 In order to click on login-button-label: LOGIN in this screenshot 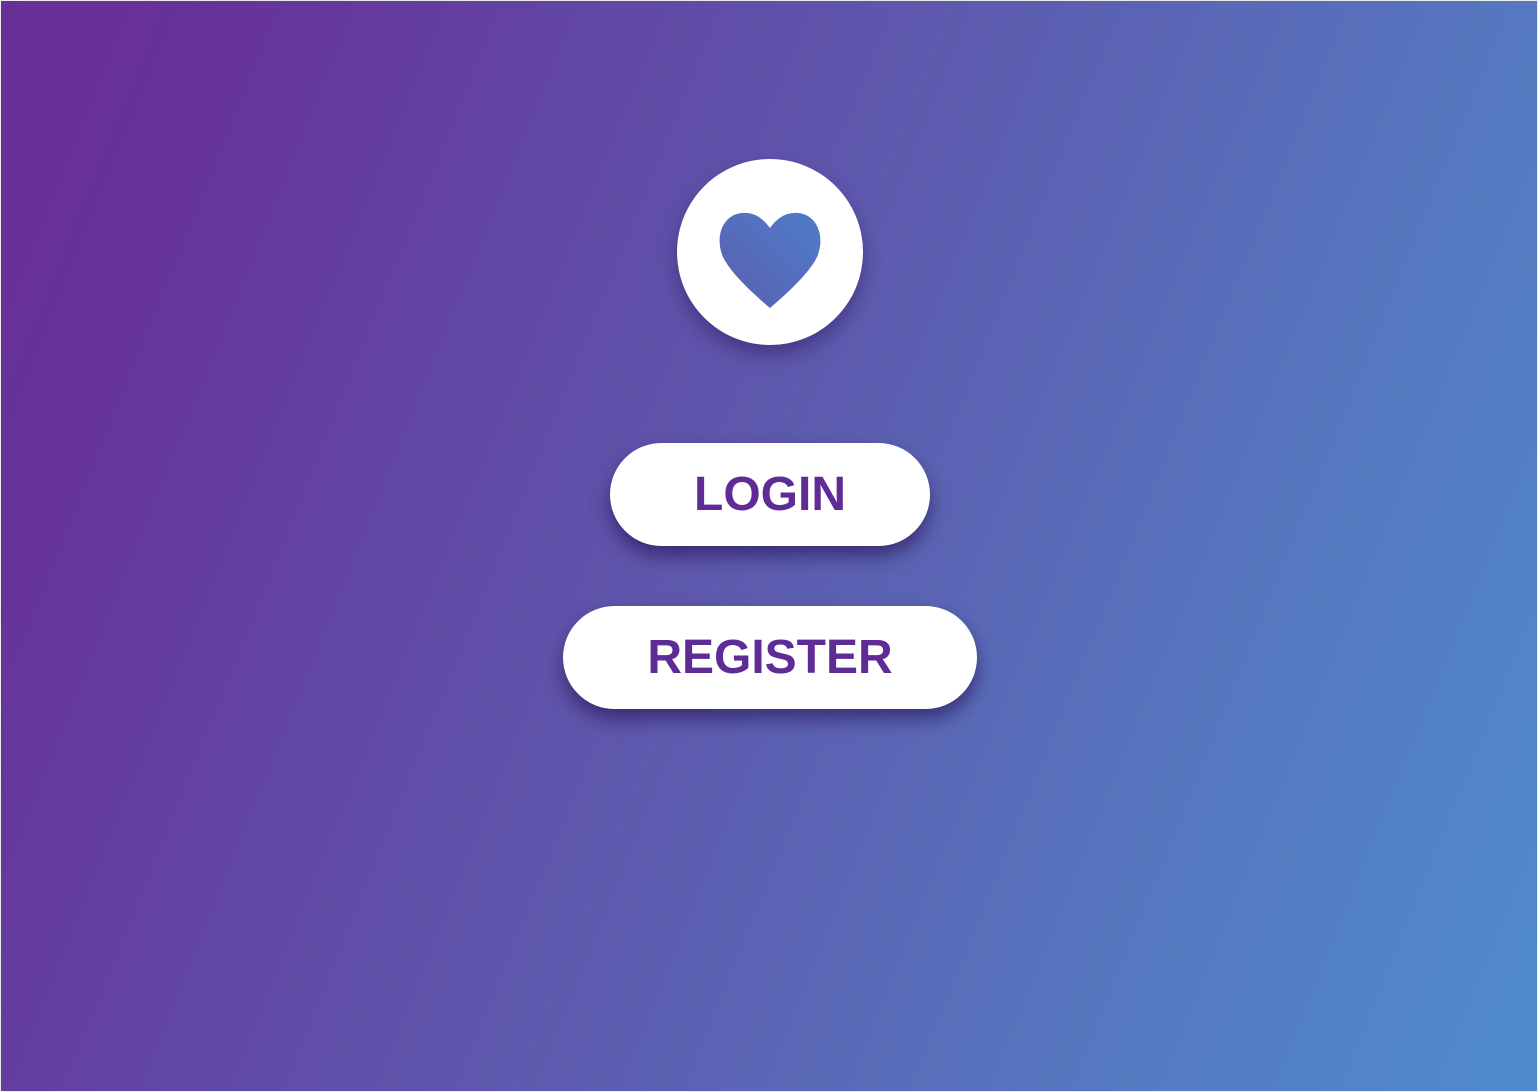, I will do `click(770, 494)`.